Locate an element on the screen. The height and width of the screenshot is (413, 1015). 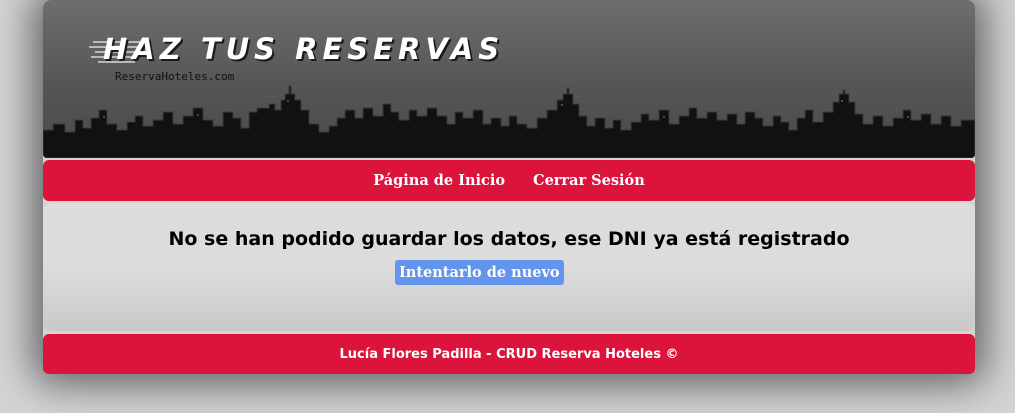
nav-link-logout: Cerrar Sesión is located at coordinates (589, 180).